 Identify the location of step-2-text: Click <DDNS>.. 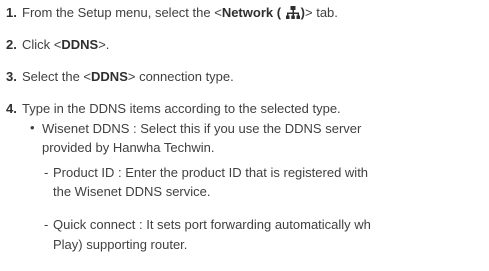
(65, 45).